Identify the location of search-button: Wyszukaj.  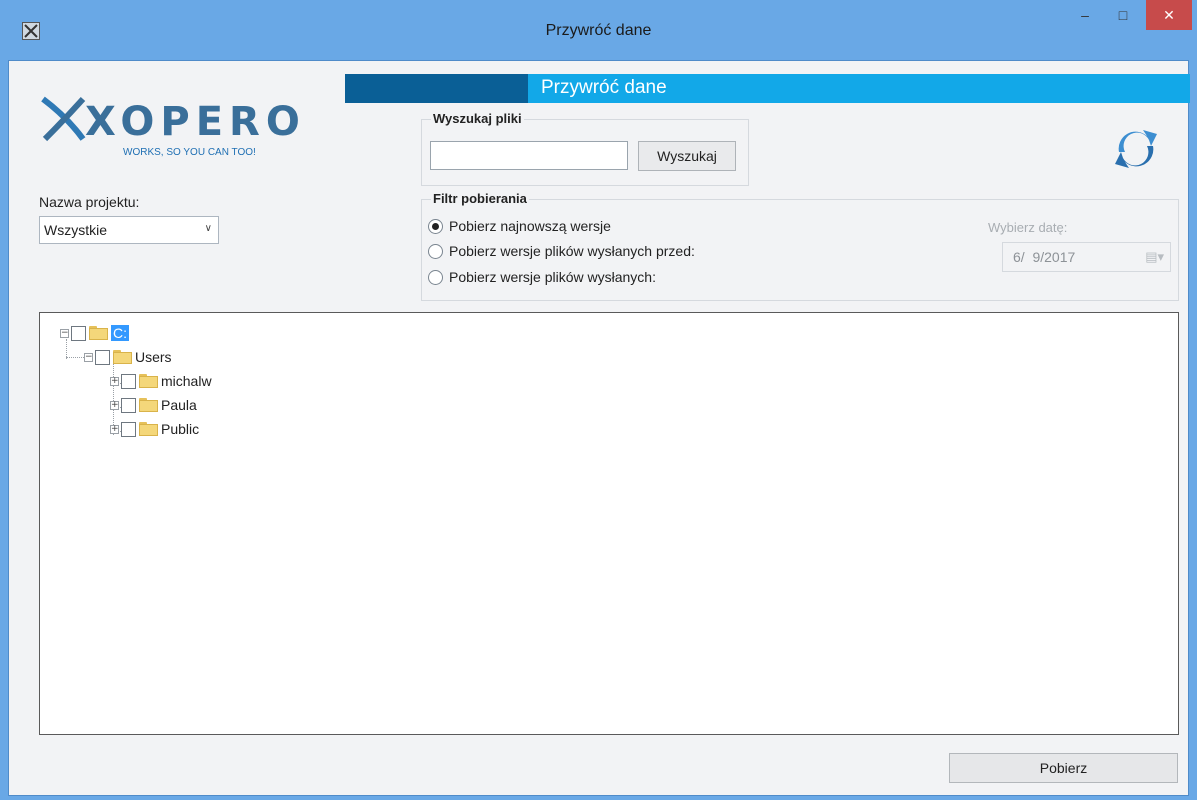
(687, 156).